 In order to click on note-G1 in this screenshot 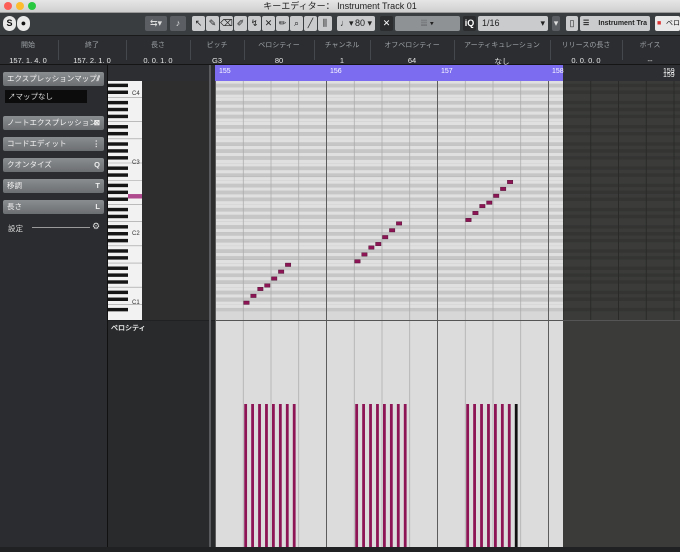, I will do `click(274, 278)`.